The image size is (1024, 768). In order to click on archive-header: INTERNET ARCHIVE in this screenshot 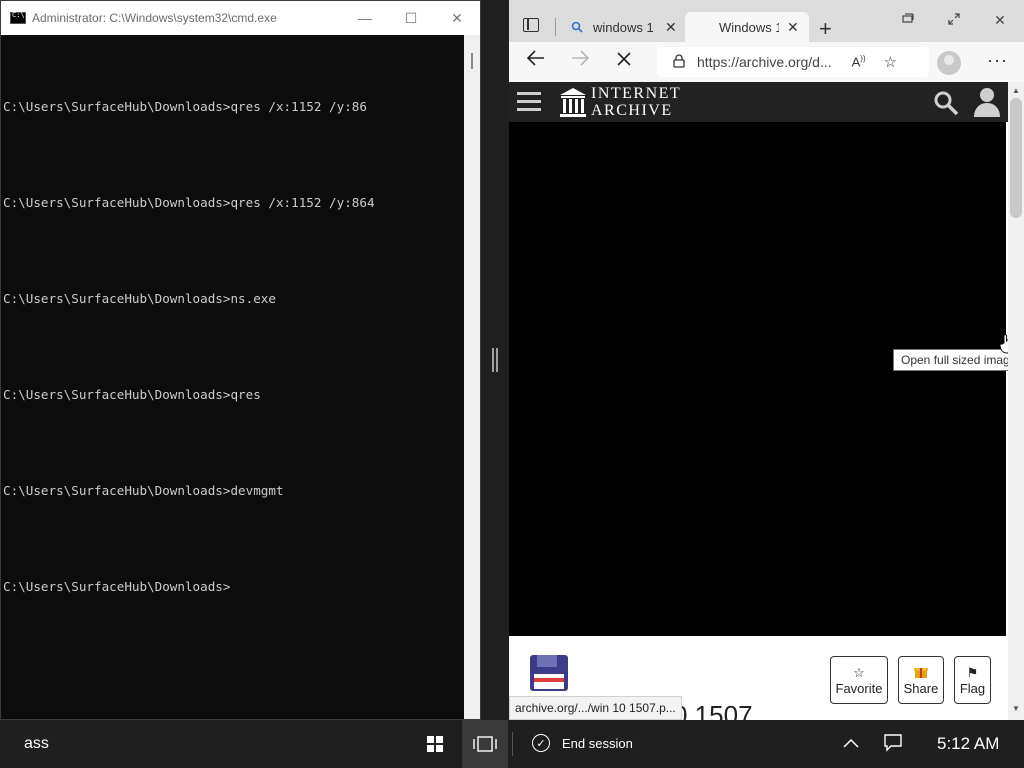, I will do `click(758, 102)`.